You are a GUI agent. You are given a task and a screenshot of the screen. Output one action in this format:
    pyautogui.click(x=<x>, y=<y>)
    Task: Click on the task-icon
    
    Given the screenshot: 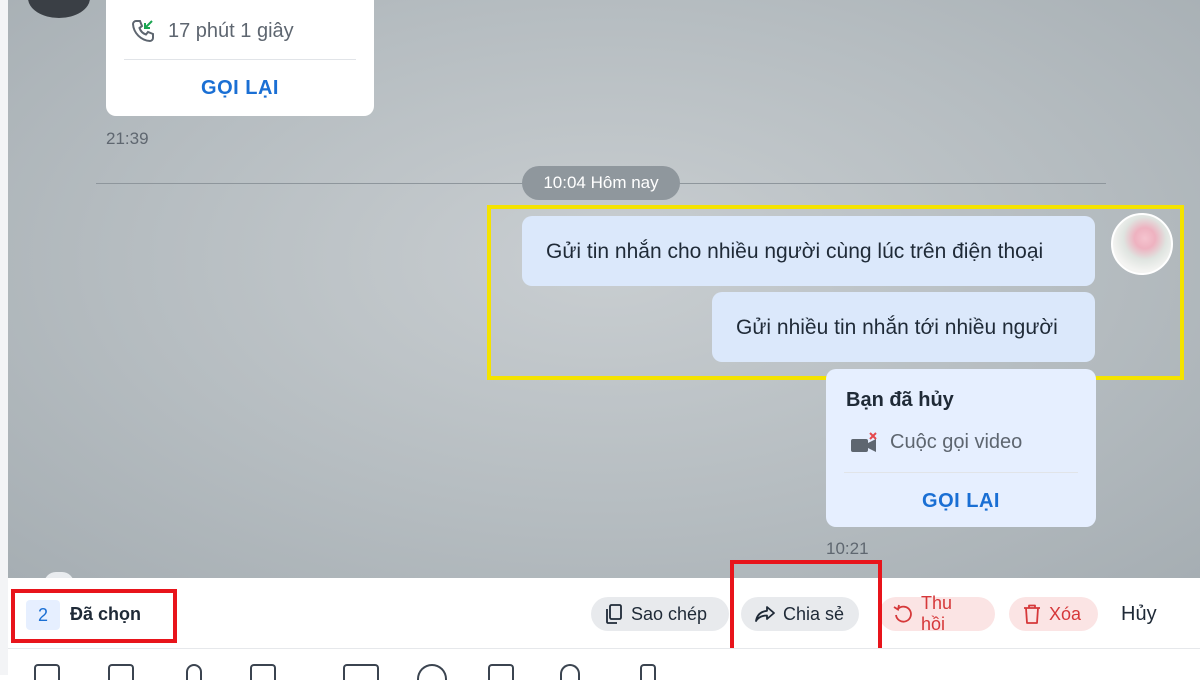 What is the action you would take?
    pyautogui.click(x=501, y=672)
    